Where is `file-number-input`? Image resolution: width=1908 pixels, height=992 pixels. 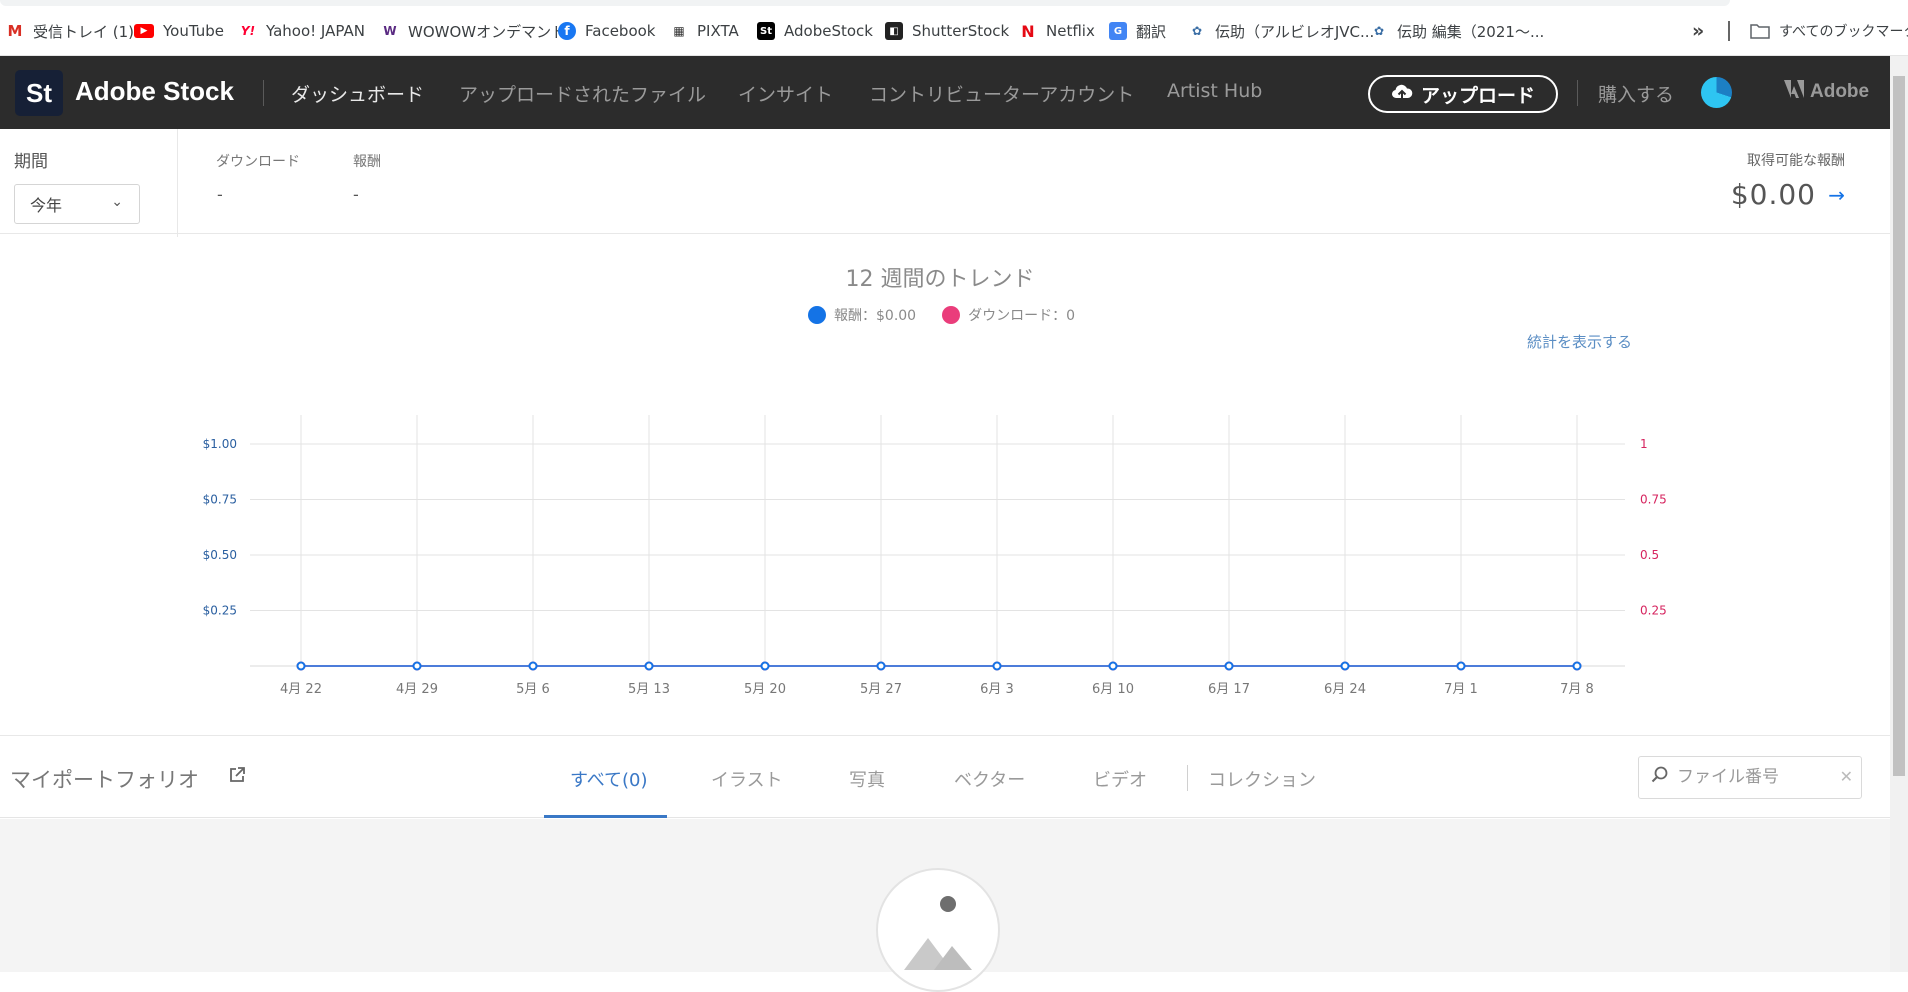
file-number-input is located at coordinates (1750, 777).